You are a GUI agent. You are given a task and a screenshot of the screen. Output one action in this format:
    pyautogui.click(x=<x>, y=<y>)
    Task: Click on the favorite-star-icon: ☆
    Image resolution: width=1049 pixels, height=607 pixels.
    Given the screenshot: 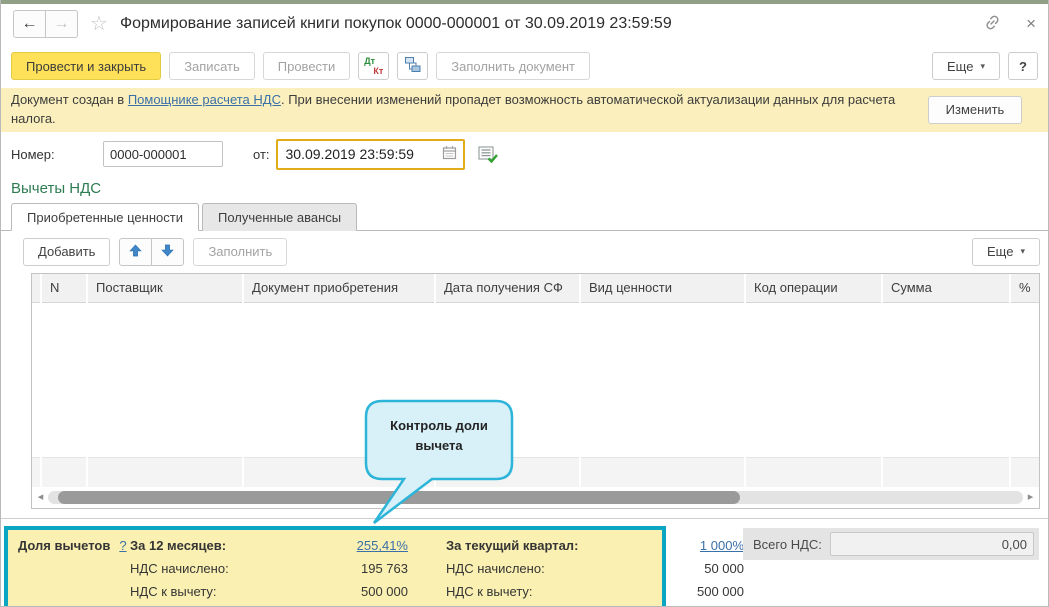 What is the action you would take?
    pyautogui.click(x=99, y=24)
    